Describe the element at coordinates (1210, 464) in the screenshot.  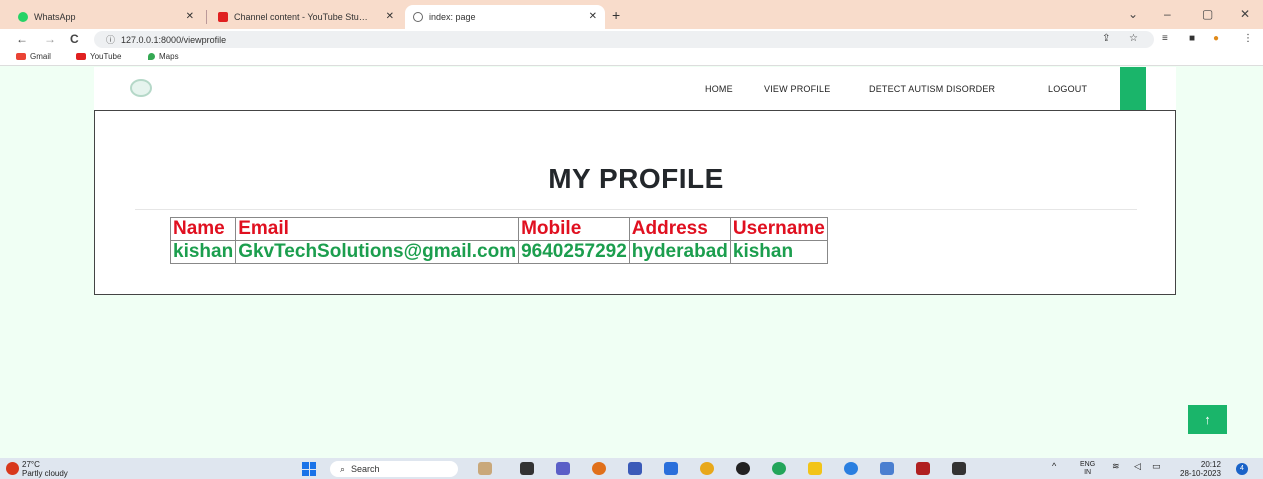
I see `clock-time: 20:12` at that location.